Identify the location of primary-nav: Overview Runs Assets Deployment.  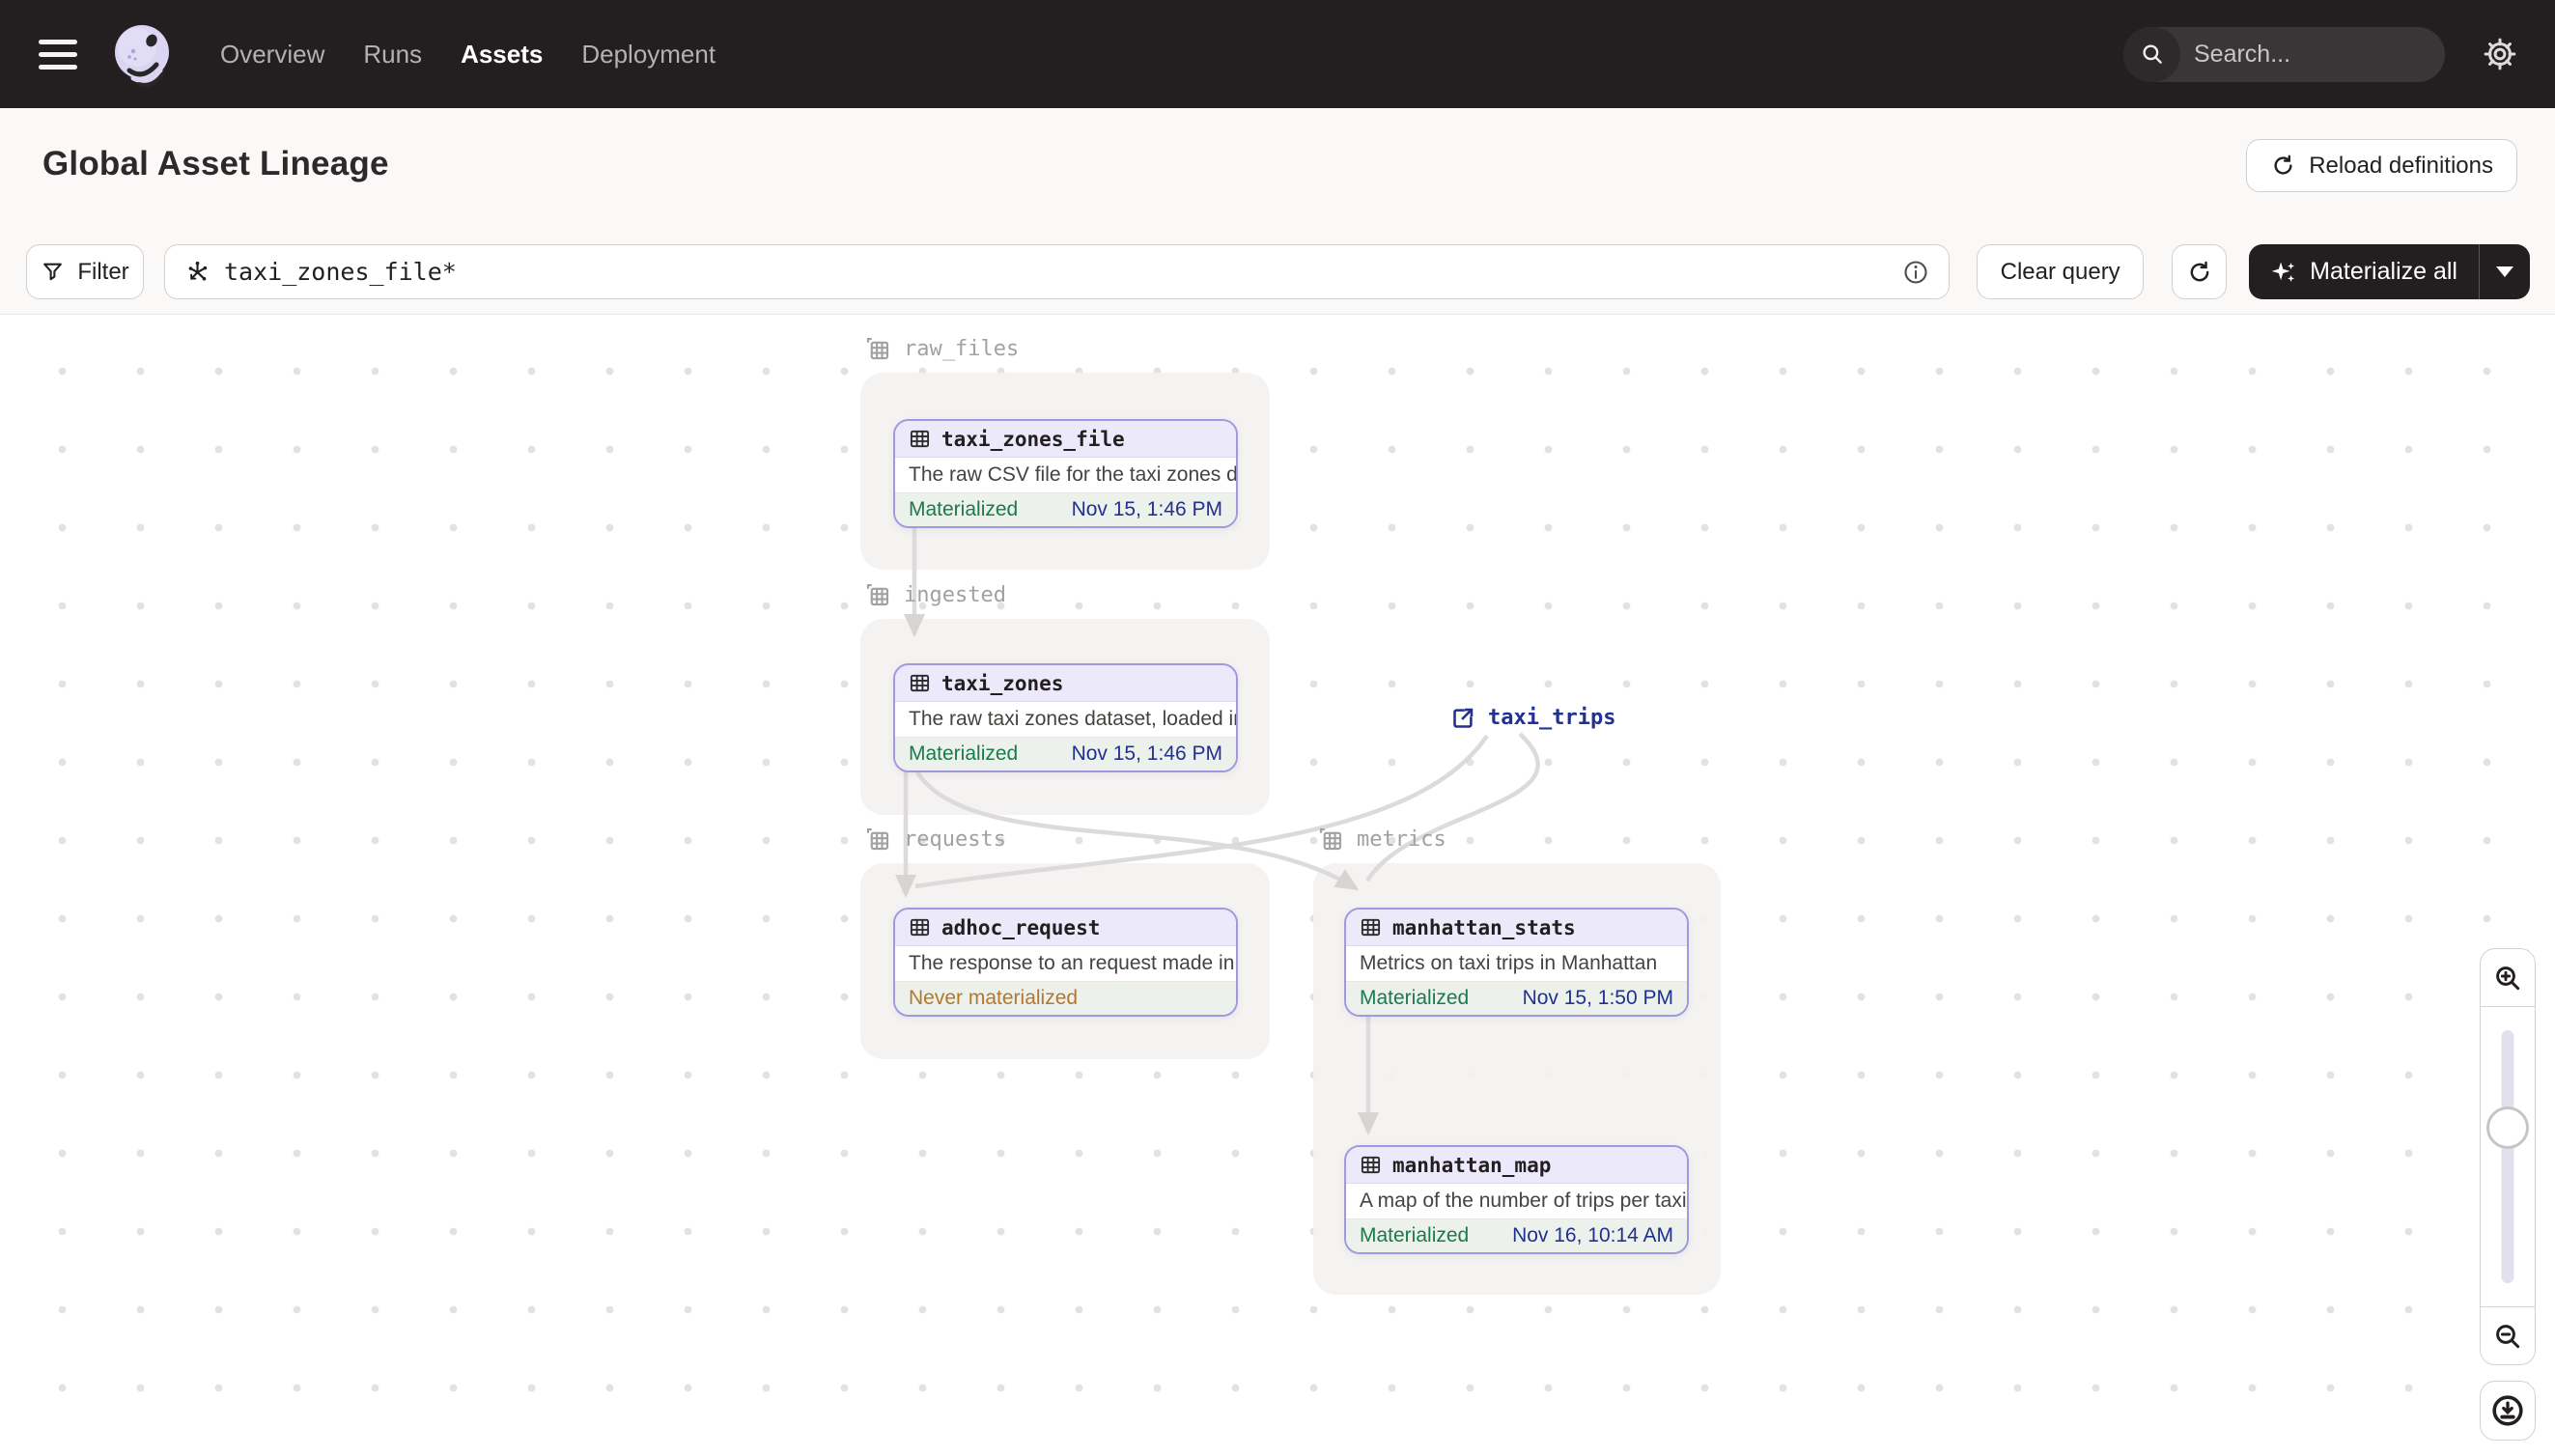
(468, 55).